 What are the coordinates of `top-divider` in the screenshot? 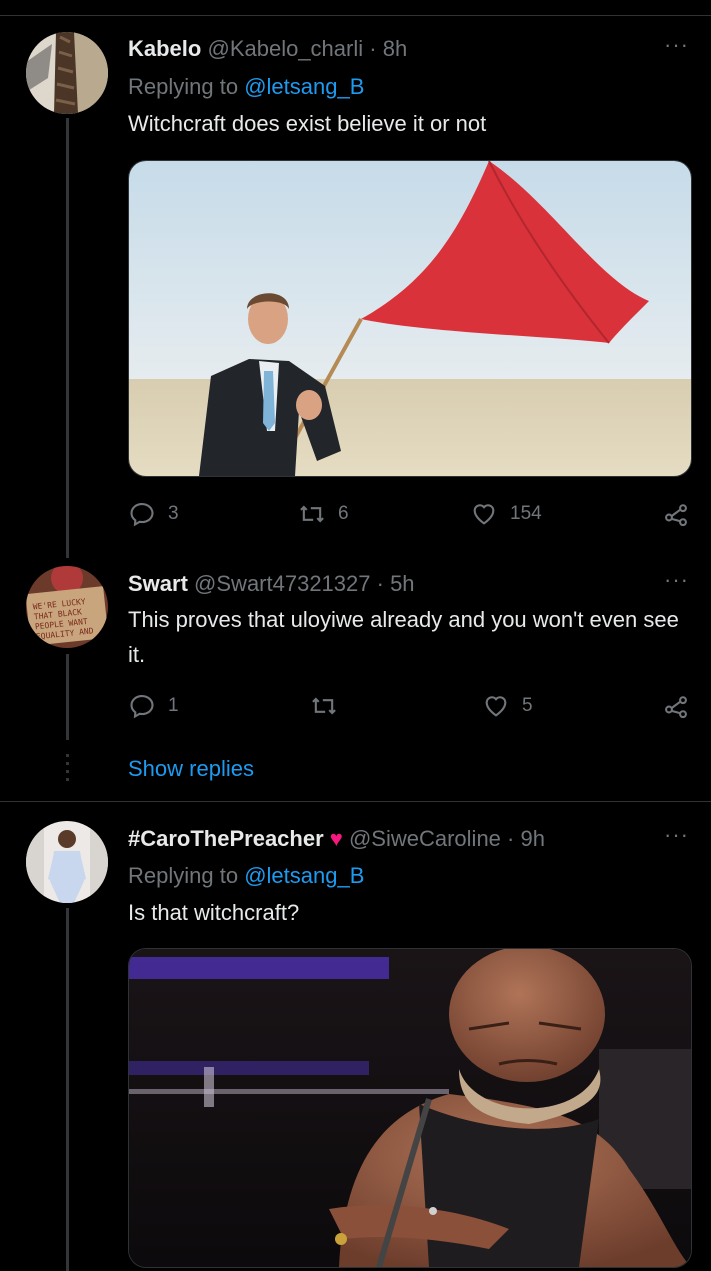 It's located at (355, 15).